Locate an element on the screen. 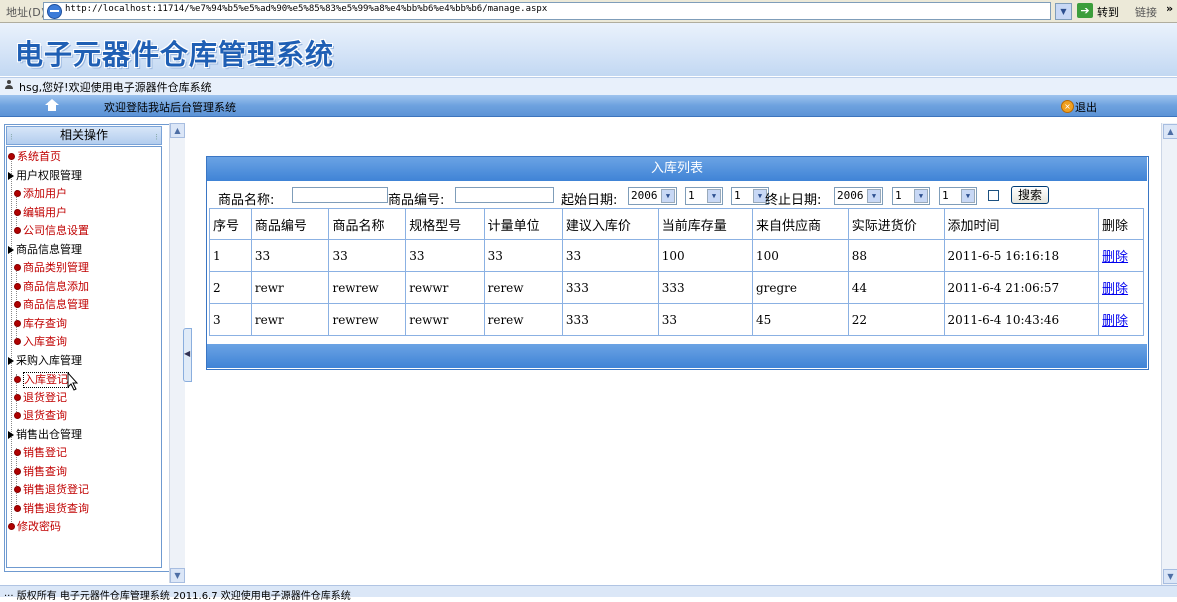 This screenshot has height=602, width=1177. sidebar-item: 添加用户 is located at coordinates (40, 194).